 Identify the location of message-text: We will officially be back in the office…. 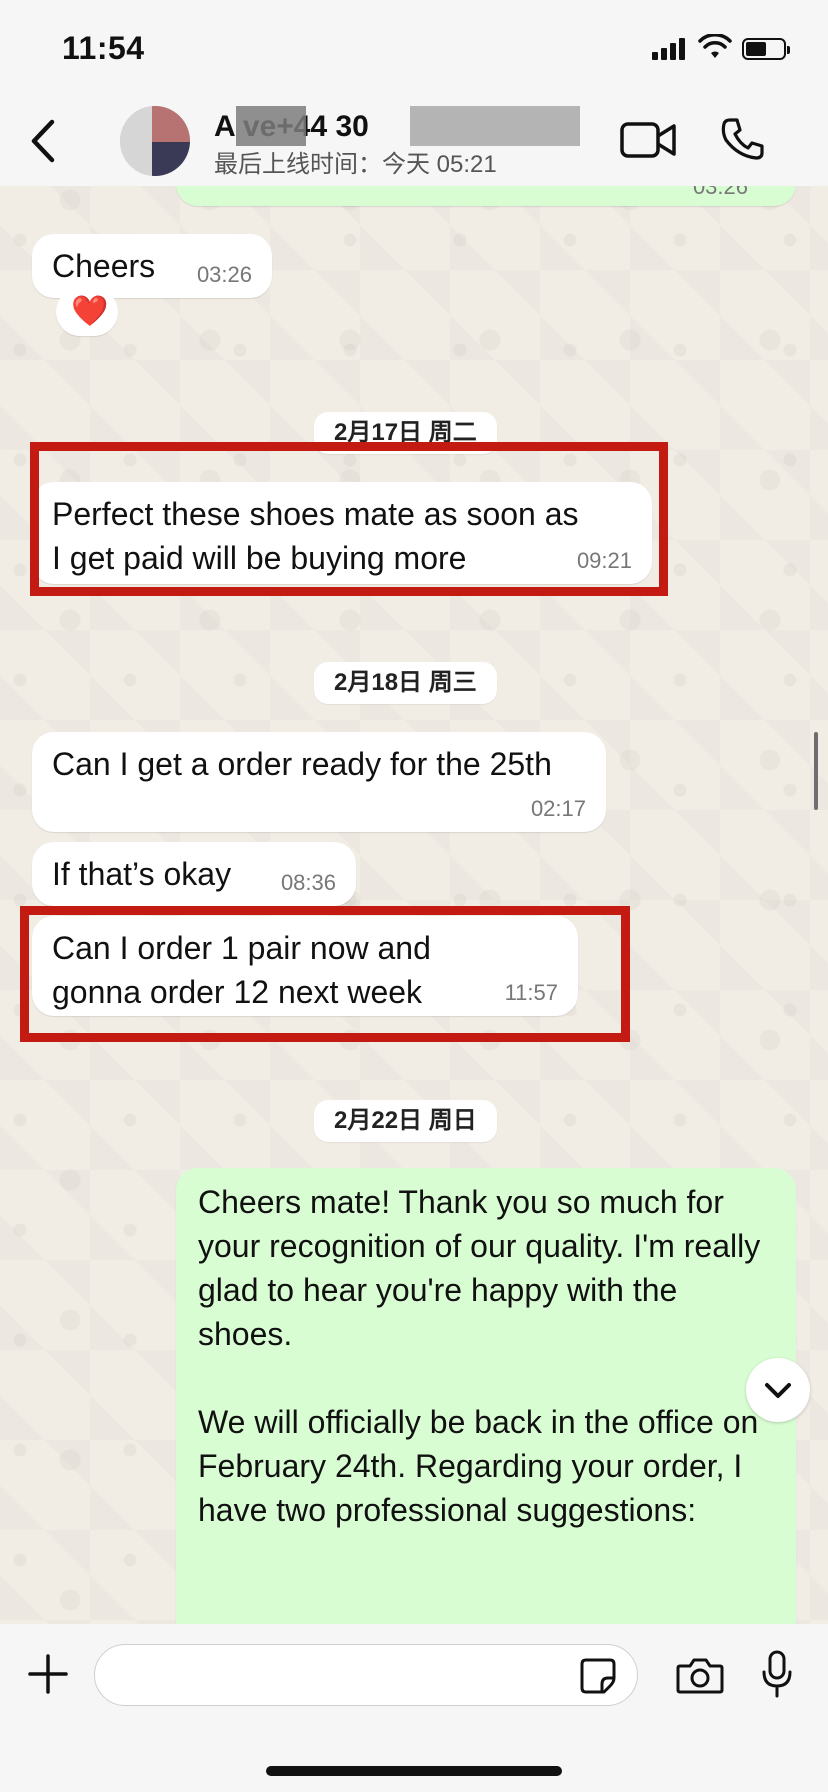
(478, 1466).